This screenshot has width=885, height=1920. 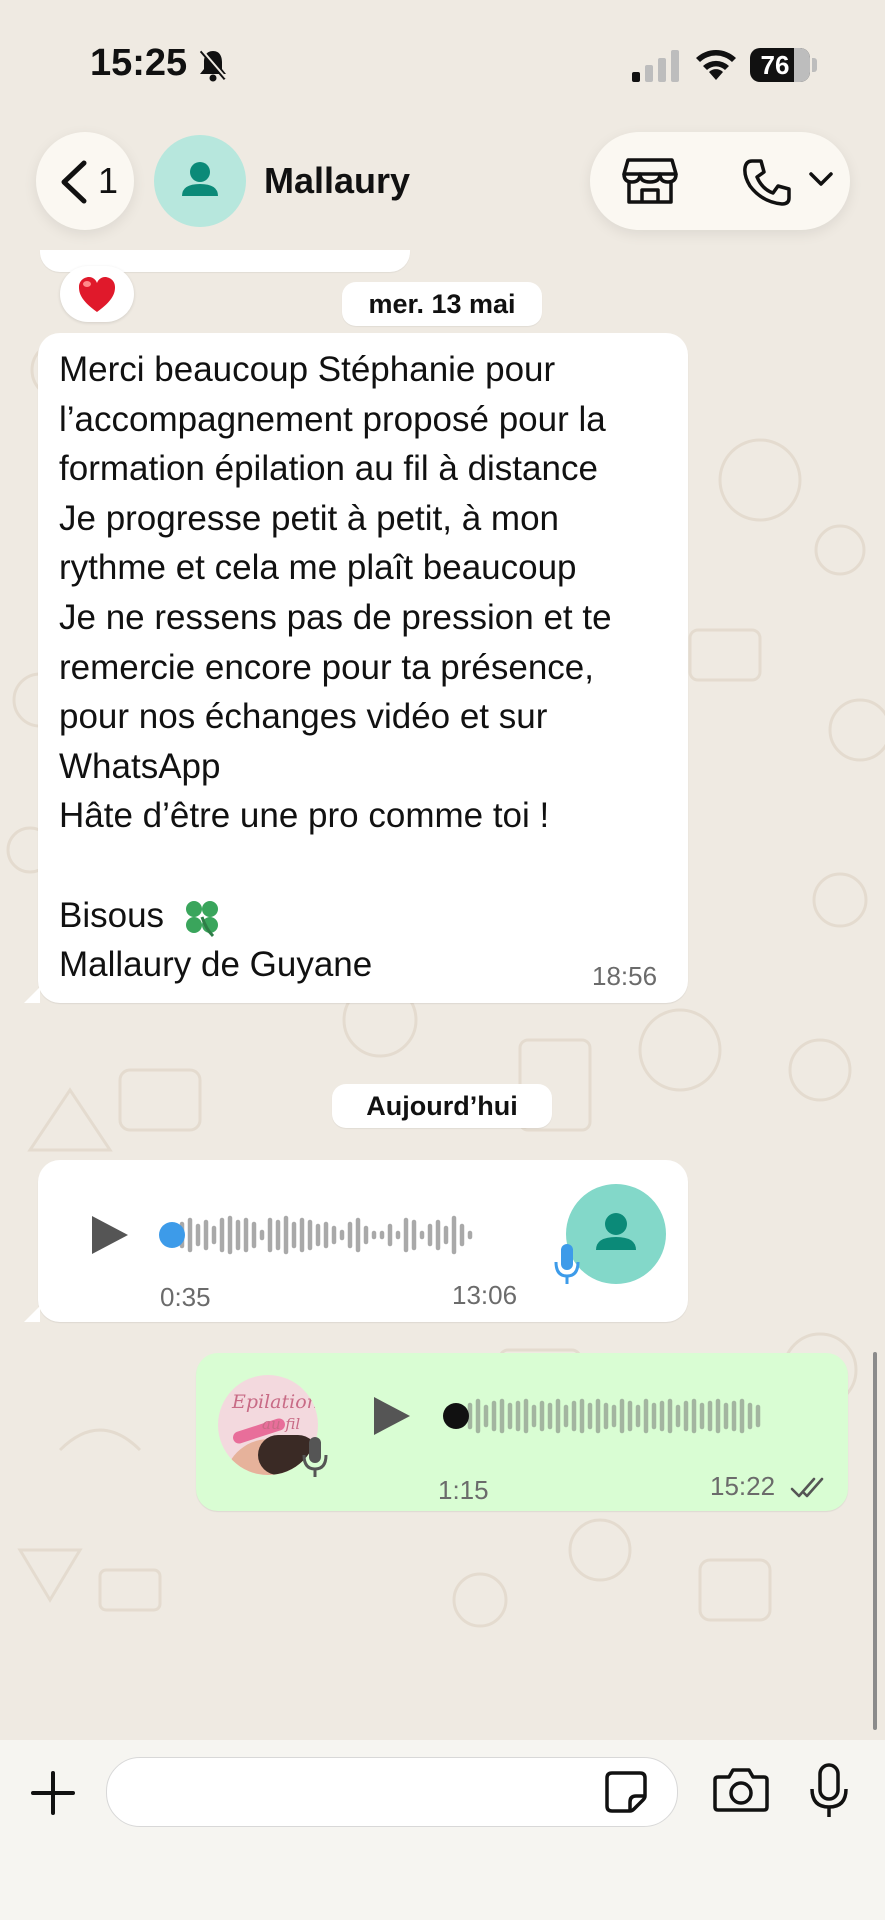 What do you see at coordinates (767, 182) in the screenshot?
I see `phone-icon` at bounding box center [767, 182].